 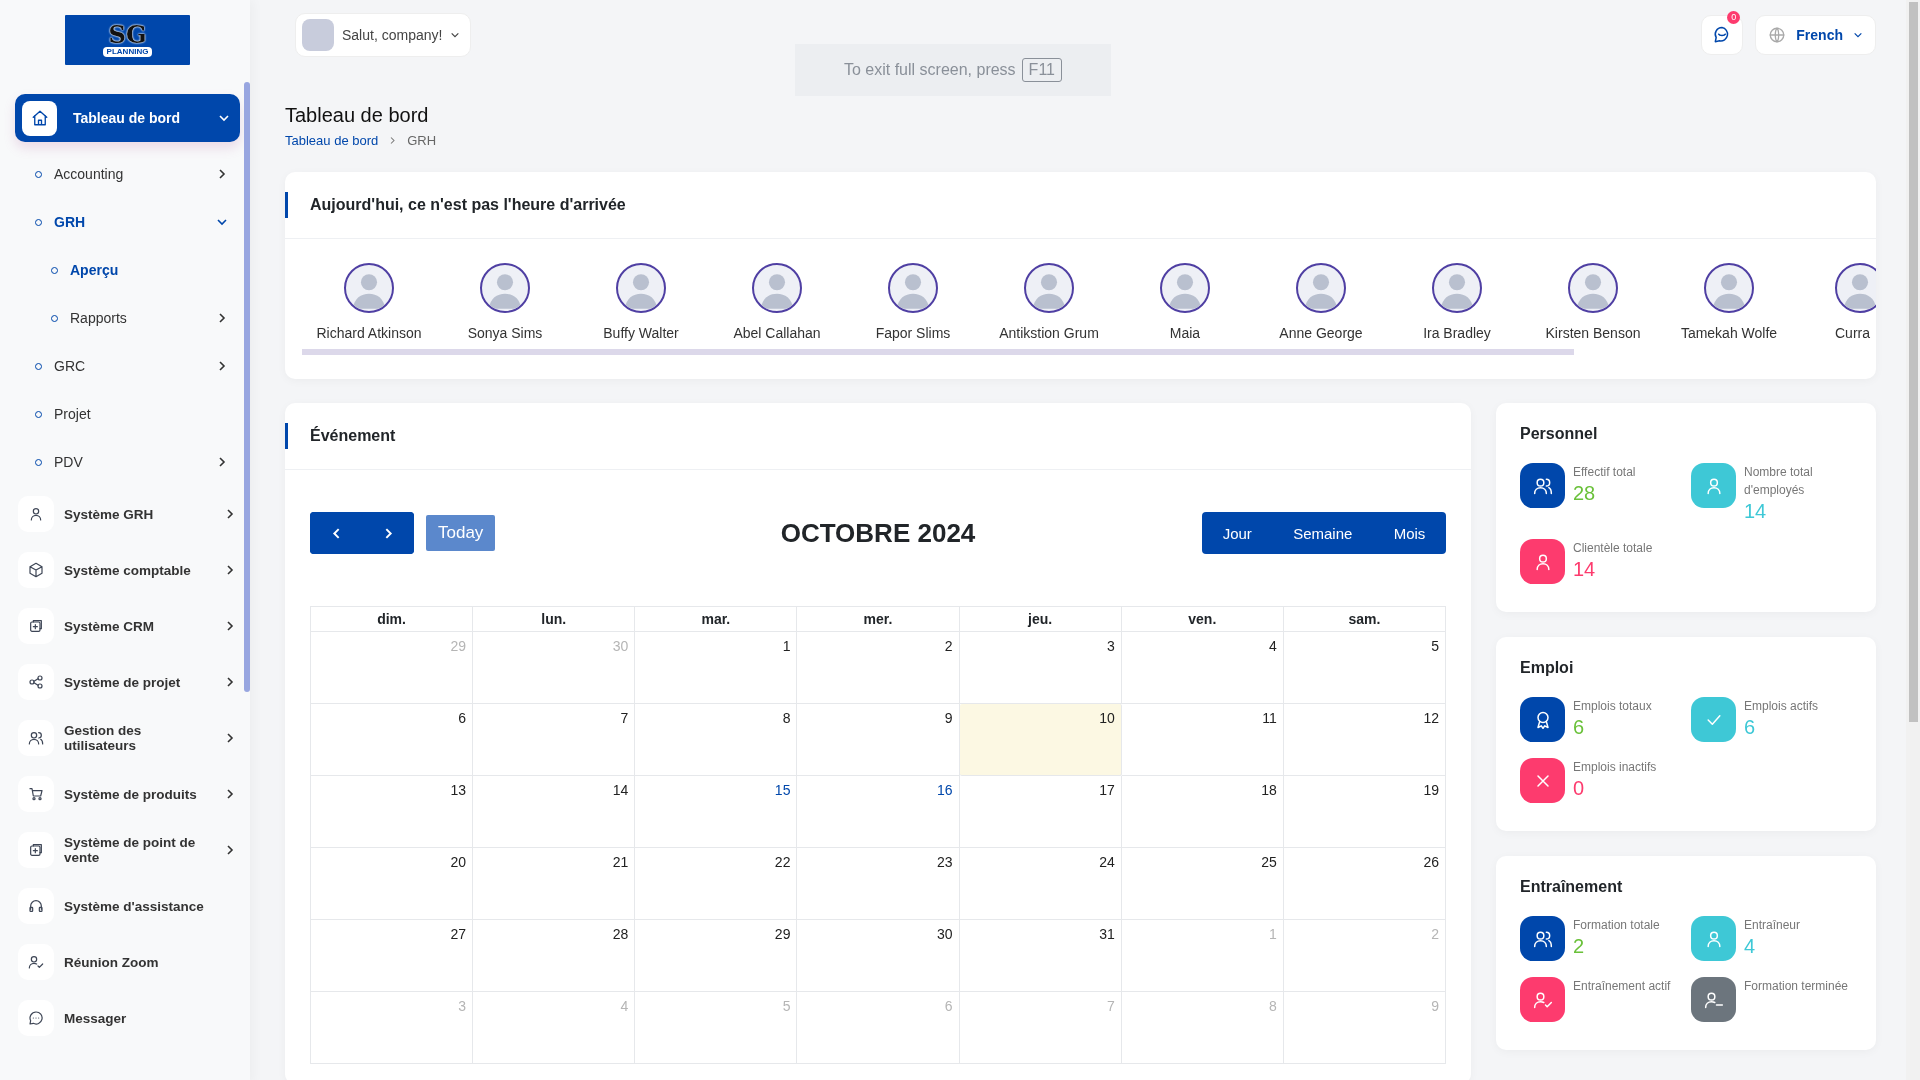 What do you see at coordinates (554, 812) in the screenshot?
I see `calendar-day: 14` at bounding box center [554, 812].